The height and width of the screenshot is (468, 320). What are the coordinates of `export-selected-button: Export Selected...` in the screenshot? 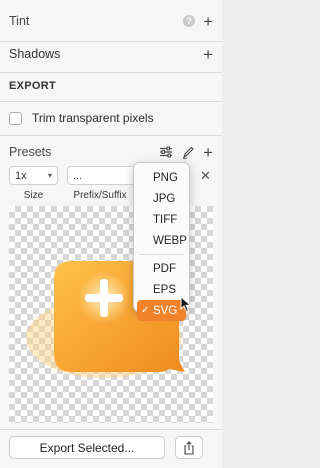 It's located at (87, 447).